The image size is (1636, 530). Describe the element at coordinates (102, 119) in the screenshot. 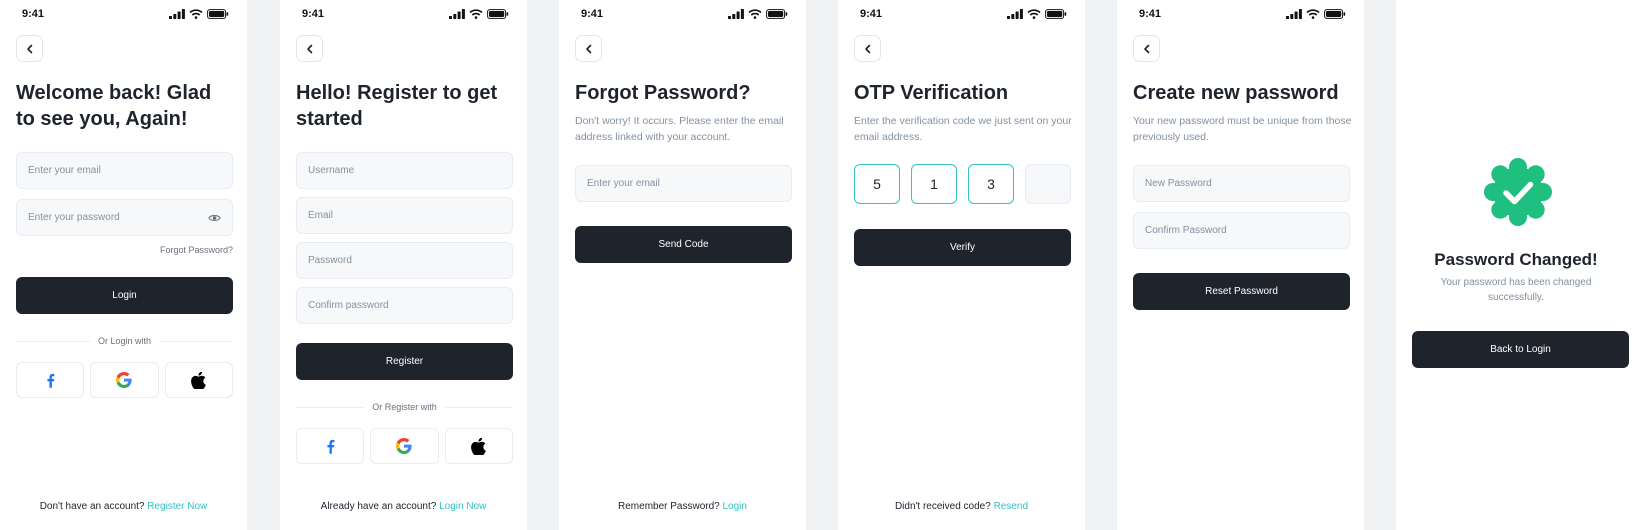

I see `title-line: to see you, Again!` at that location.